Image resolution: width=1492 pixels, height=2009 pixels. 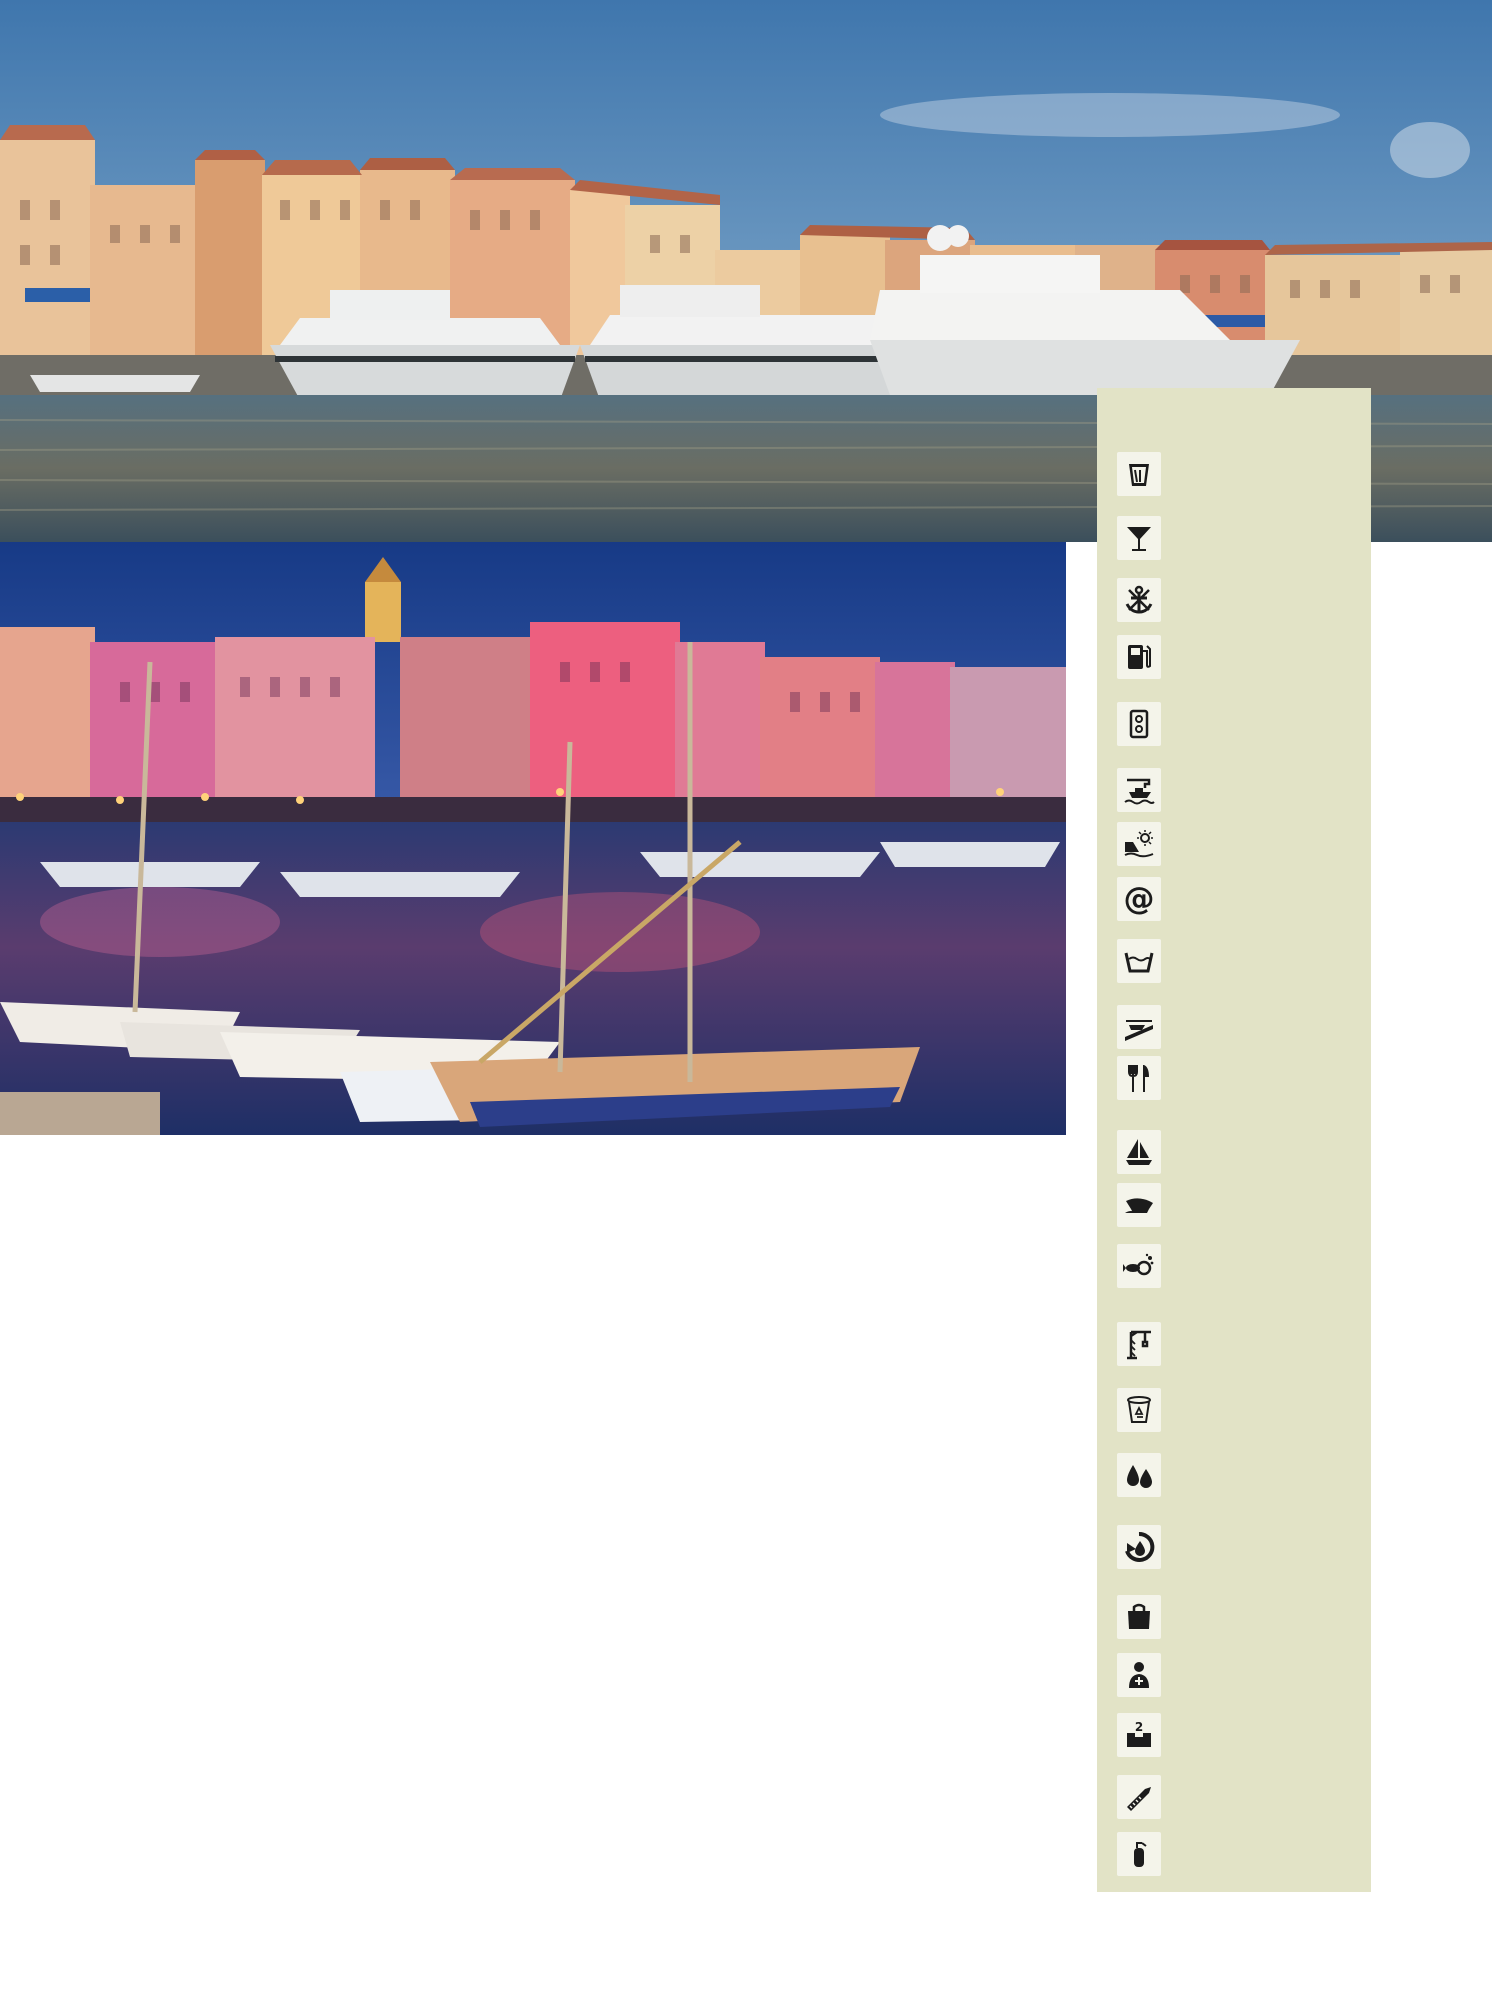 What do you see at coordinates (1139, 538) in the screenshot?
I see `cocktail-icon` at bounding box center [1139, 538].